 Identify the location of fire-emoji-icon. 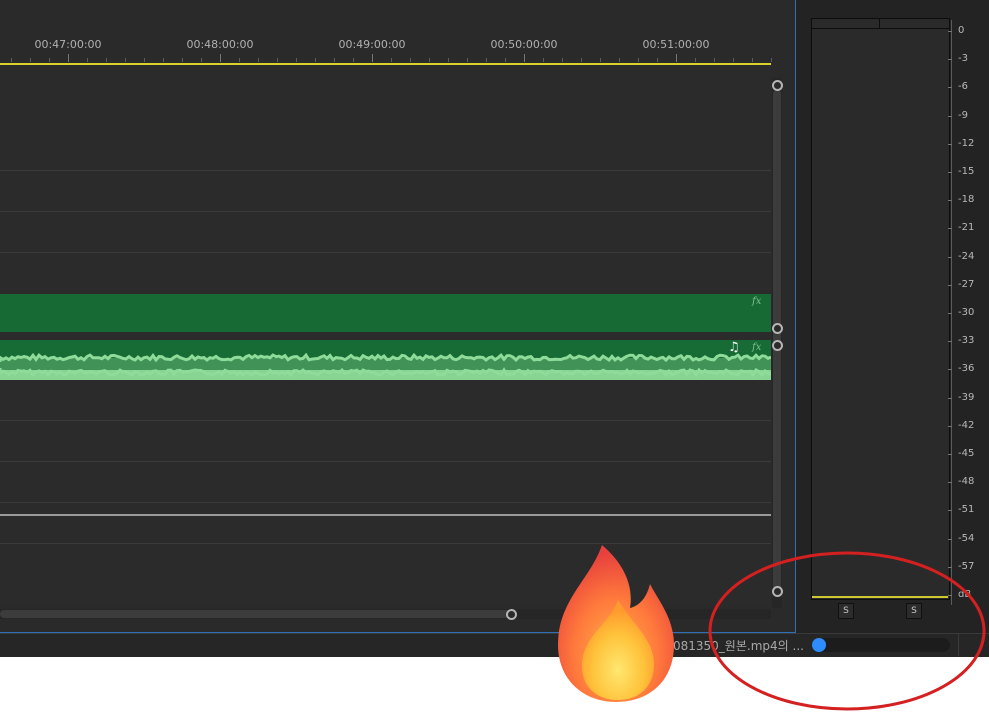
(616, 623).